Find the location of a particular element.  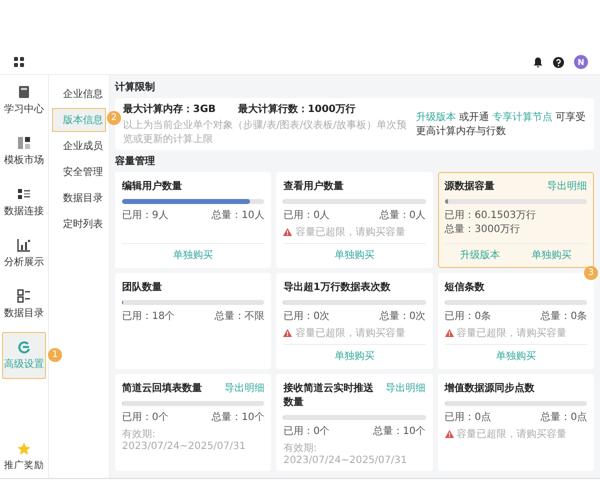

nav-item: 高级设置 is located at coordinates (24, 355).